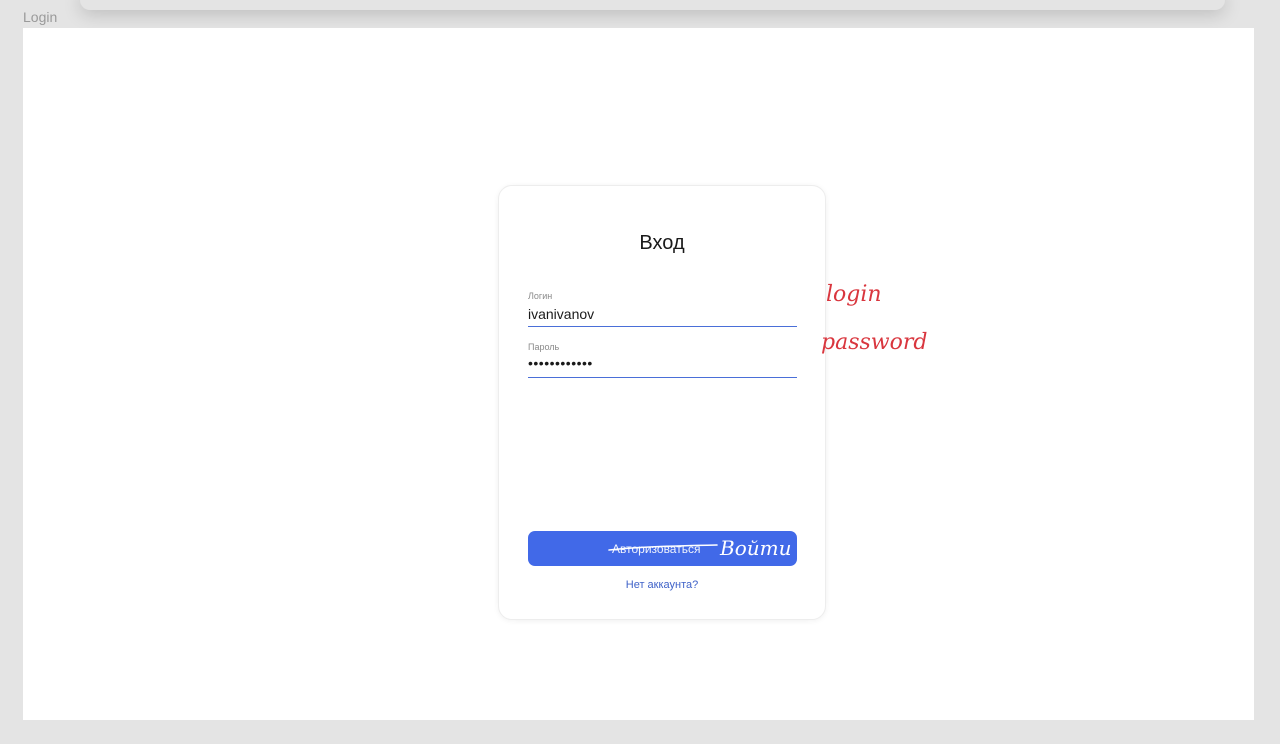 This screenshot has width=1280, height=744. Describe the element at coordinates (40, 17) in the screenshot. I see `frame-label: Login` at that location.